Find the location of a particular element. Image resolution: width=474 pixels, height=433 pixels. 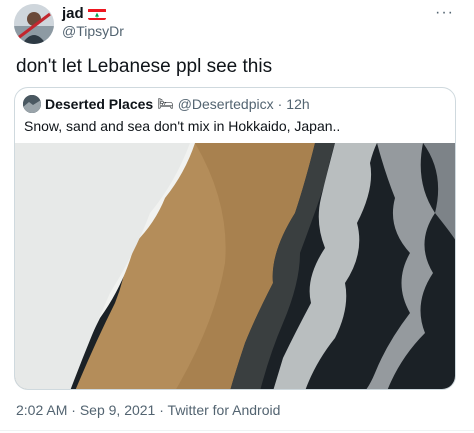

author-name: jad is located at coordinates (73, 13).